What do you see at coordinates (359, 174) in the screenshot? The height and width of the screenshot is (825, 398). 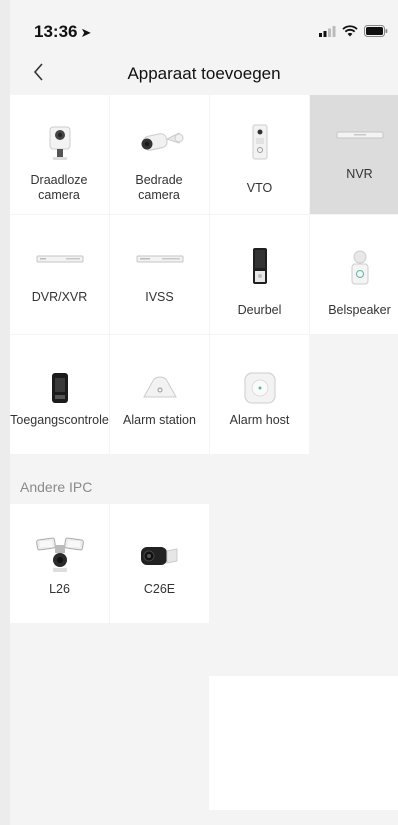 I see `device-label: NVR` at bounding box center [359, 174].